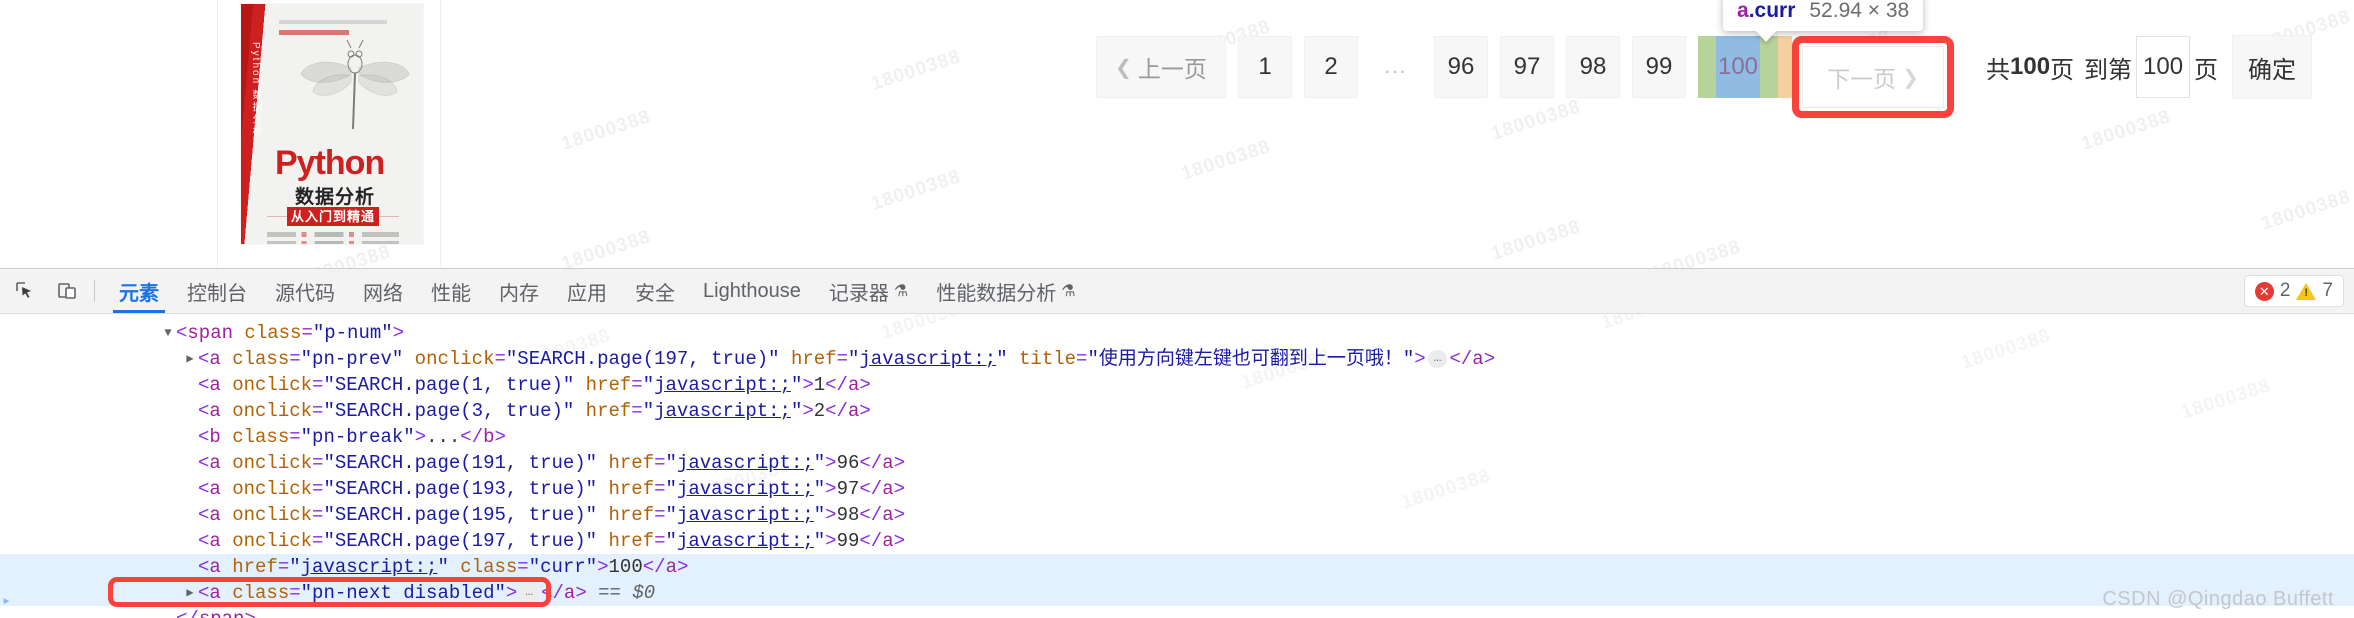 The height and width of the screenshot is (618, 2354). I want to click on tab-performance: 性能, so click(451, 291).